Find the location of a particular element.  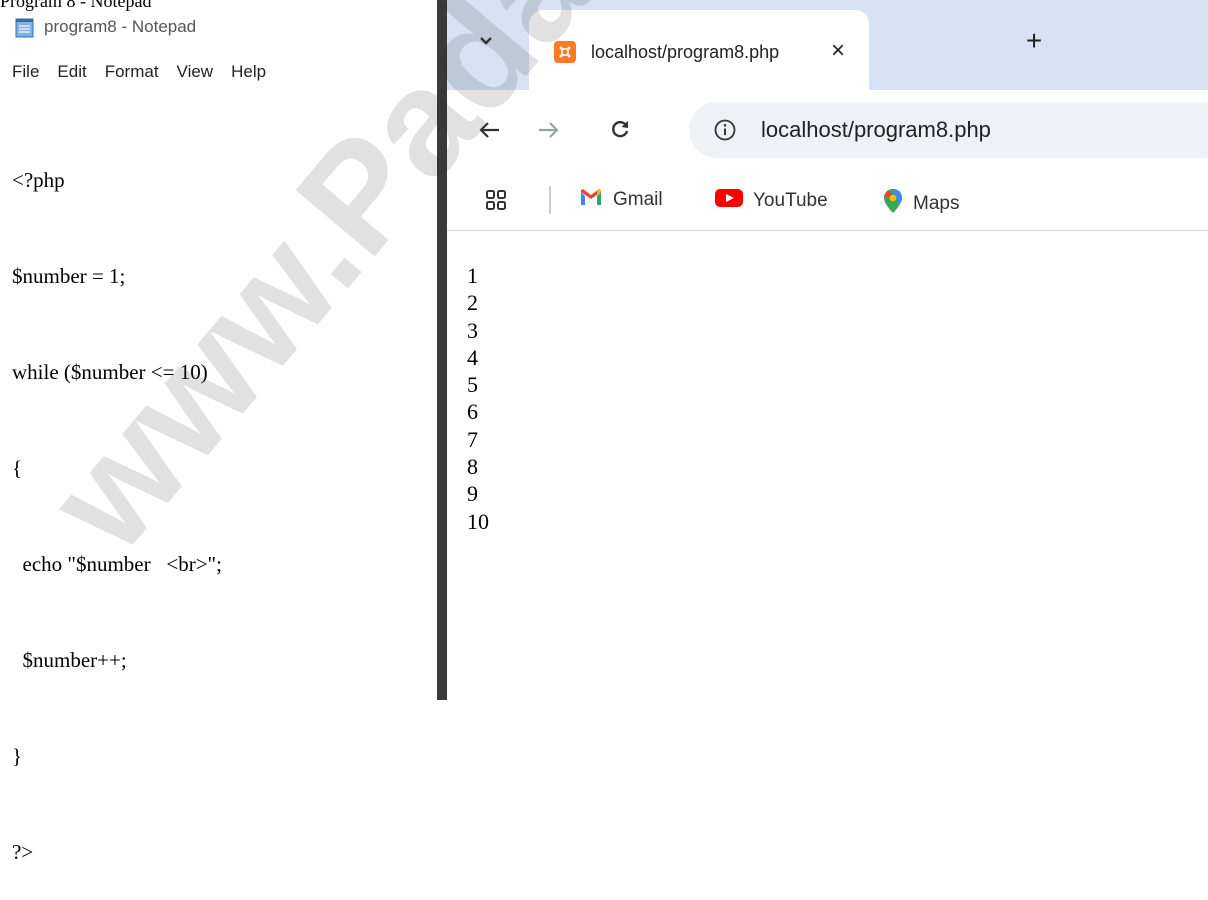

output-line: 9 is located at coordinates (472, 494).